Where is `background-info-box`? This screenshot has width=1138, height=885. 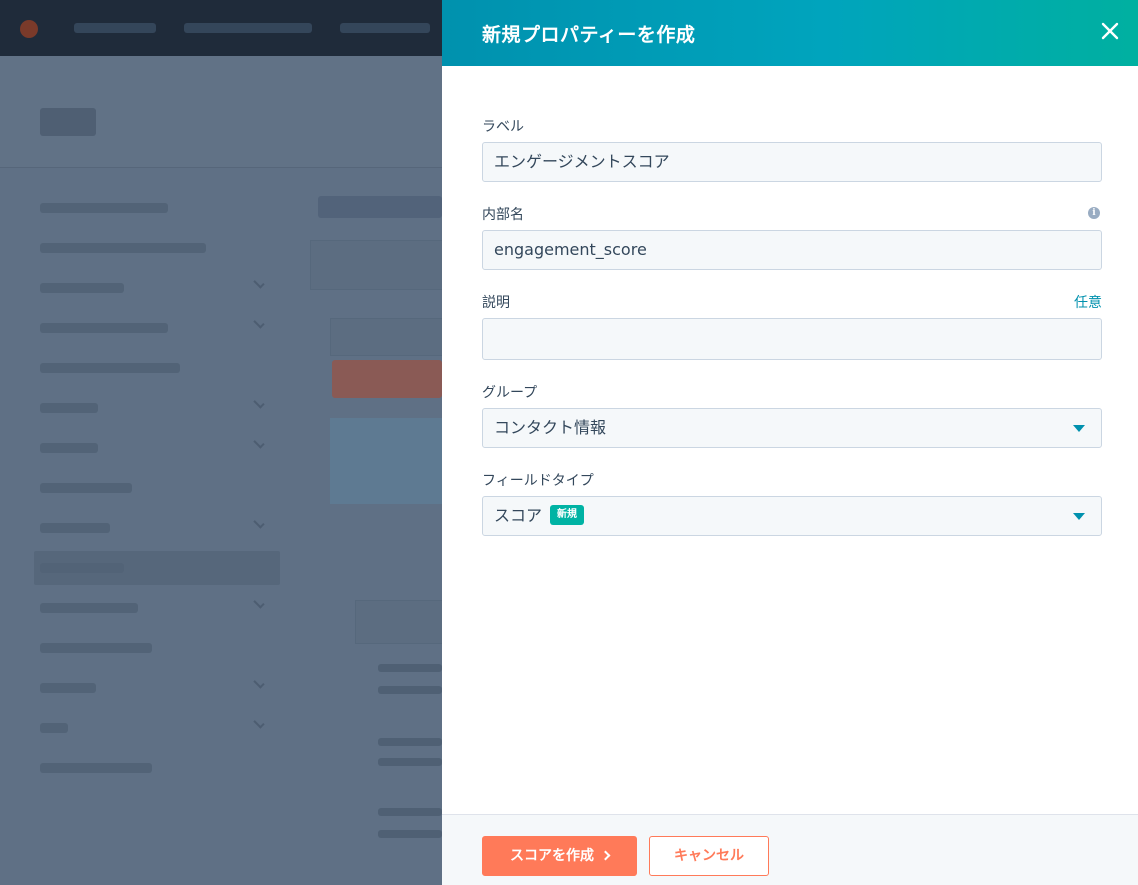
background-info-box is located at coordinates (386, 461).